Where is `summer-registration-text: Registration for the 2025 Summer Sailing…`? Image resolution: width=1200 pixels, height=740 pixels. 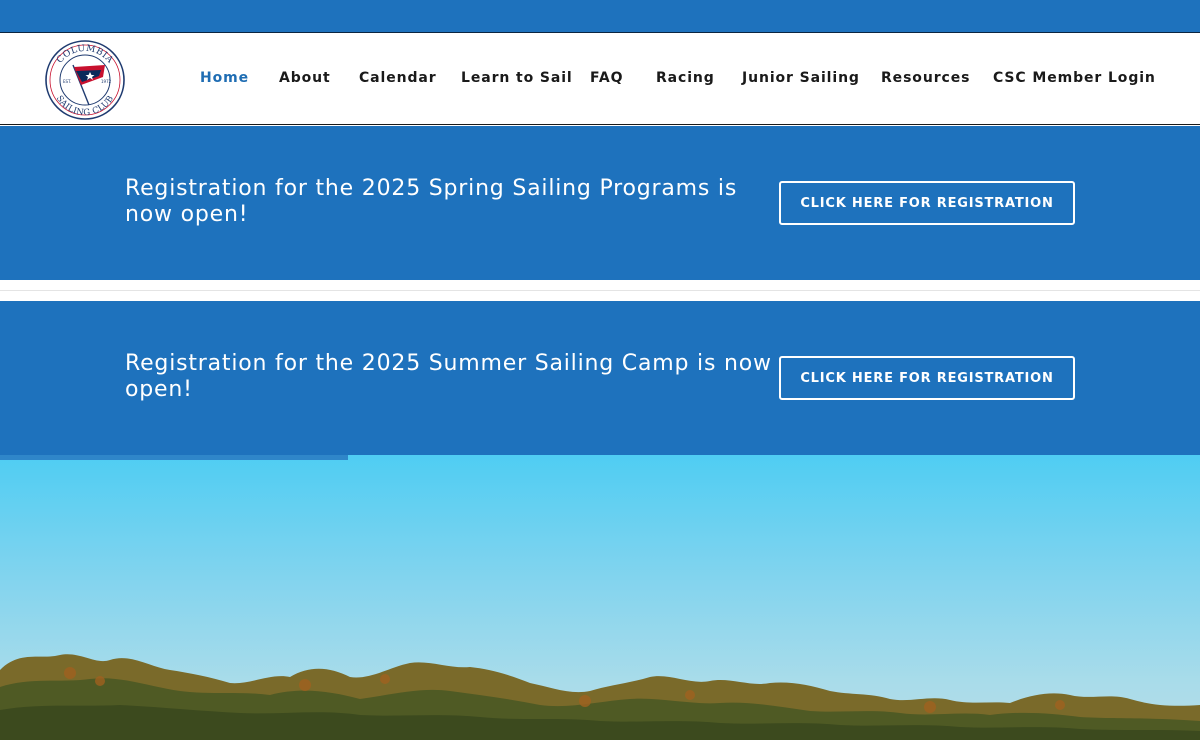
summer-registration-text: Registration for the 2025 Summer Sailing… is located at coordinates (448, 376).